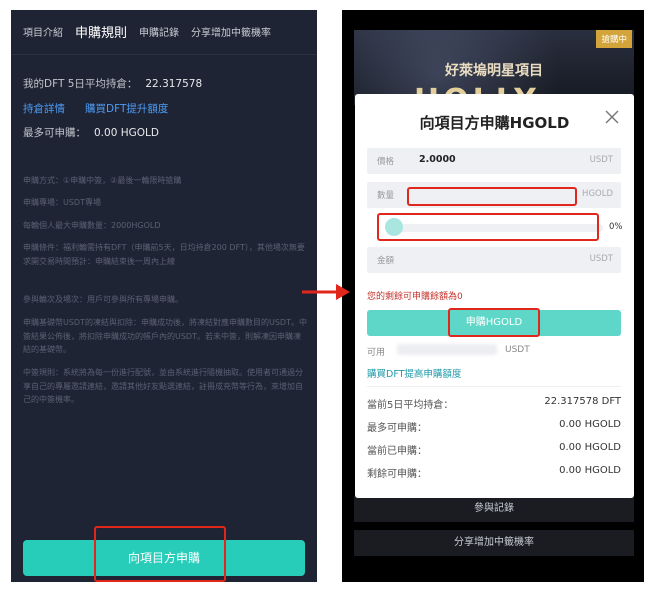  Describe the element at coordinates (91, 132) in the screenshot. I see `max-subscribe-row: 最多可申購： 0.00 HGOLD` at that location.